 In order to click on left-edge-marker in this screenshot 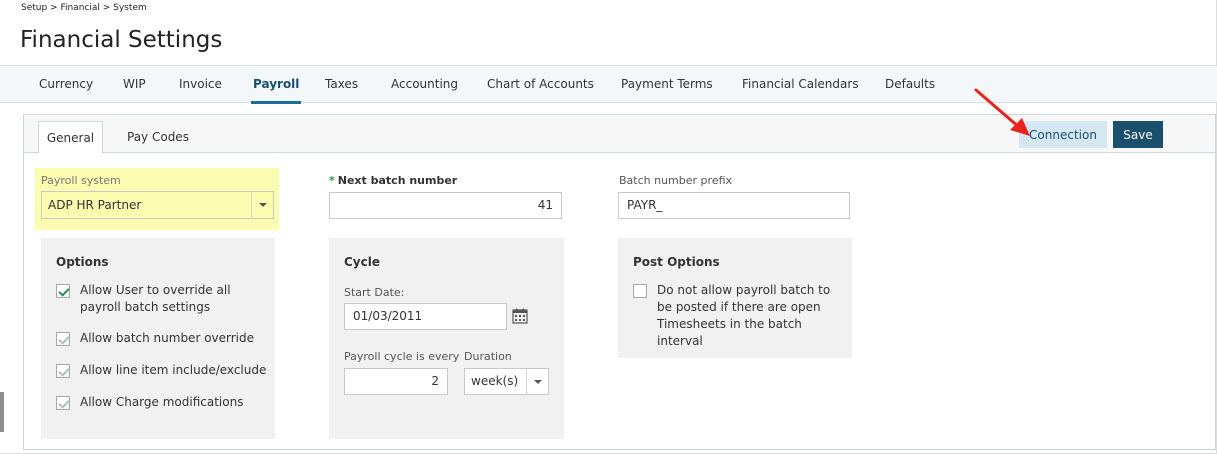, I will do `click(2, 412)`.